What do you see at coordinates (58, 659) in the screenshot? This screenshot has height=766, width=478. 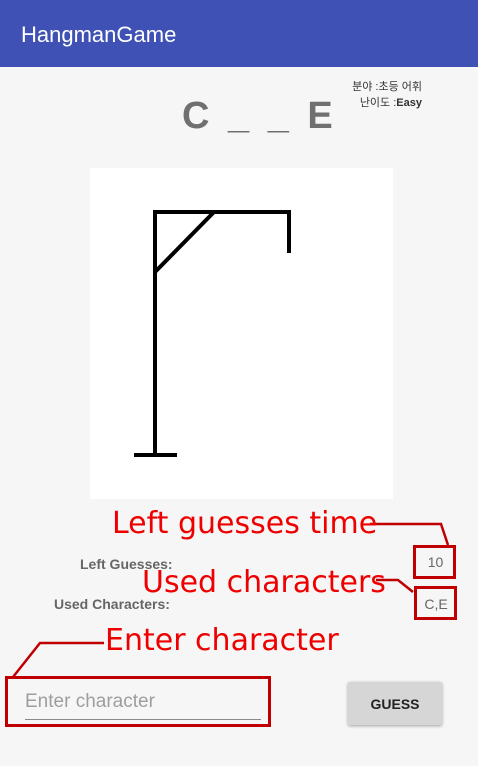 I see `enter-character-connector` at bounding box center [58, 659].